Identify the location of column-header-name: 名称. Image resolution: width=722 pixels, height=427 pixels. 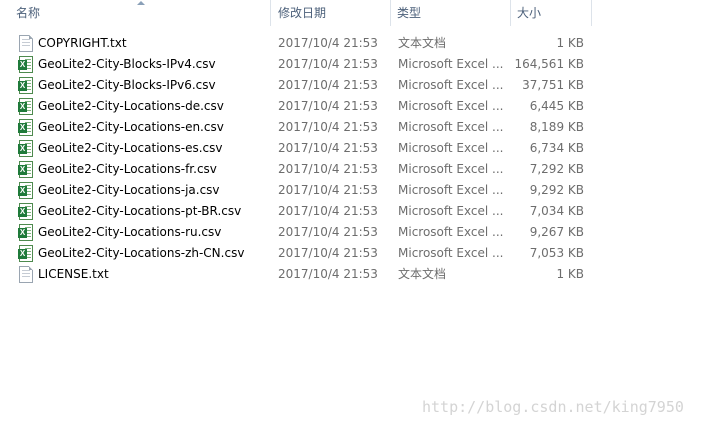
(135, 13).